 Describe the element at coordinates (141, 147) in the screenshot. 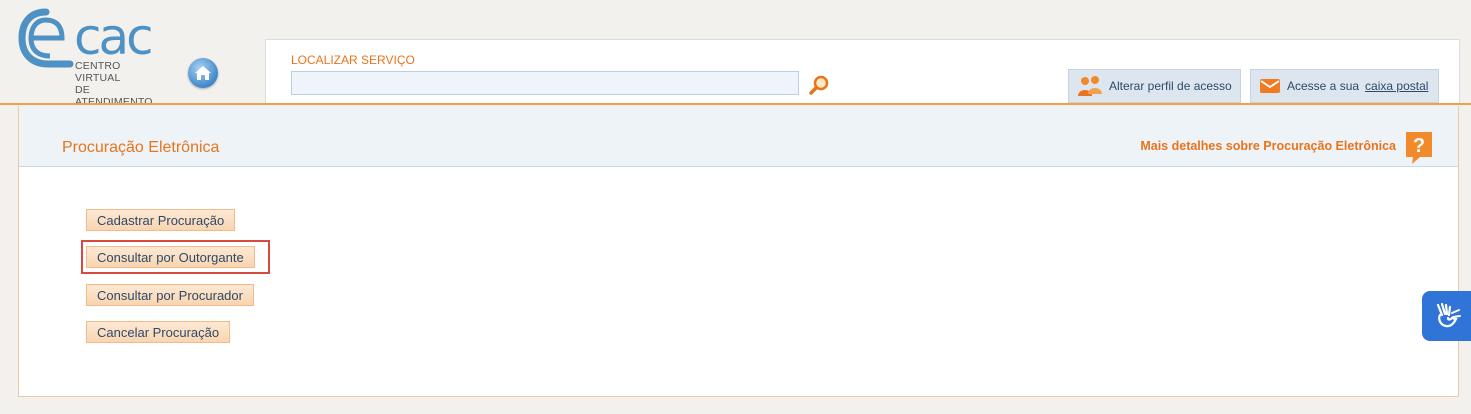

I see `page-title: Procuração Eletrônica` at that location.